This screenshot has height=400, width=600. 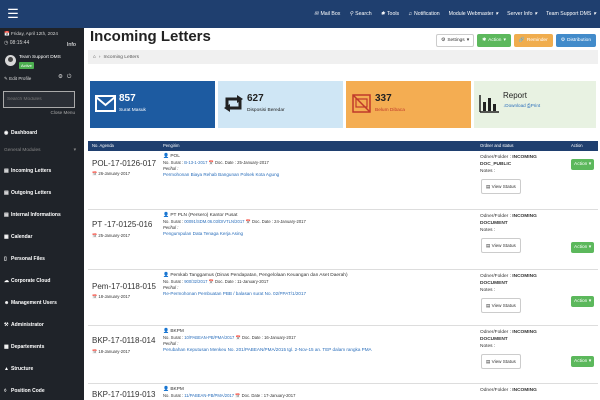 What do you see at coordinates (494, 40) in the screenshot?
I see `action-button: ✱ Action ▾` at bounding box center [494, 40].